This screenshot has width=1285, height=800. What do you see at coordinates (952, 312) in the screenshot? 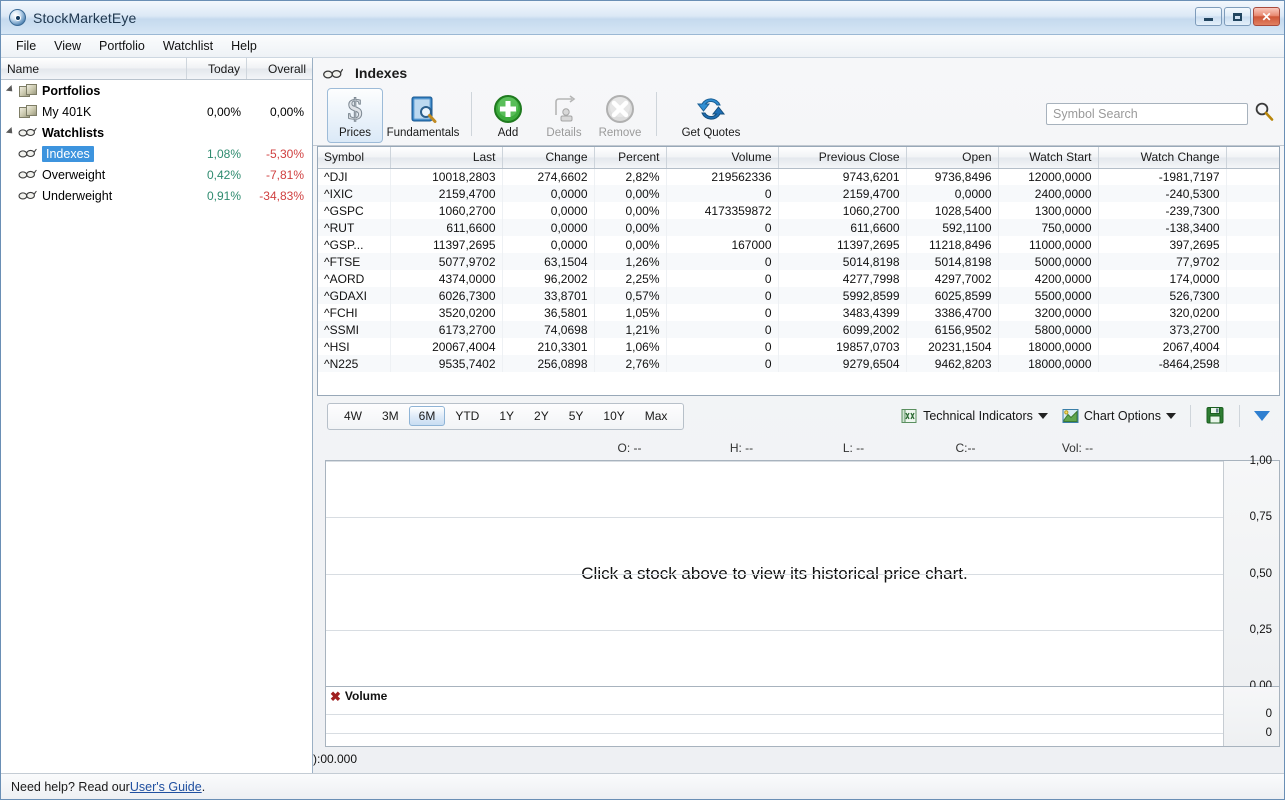
I see `cell-open: 3386,4700` at bounding box center [952, 312].